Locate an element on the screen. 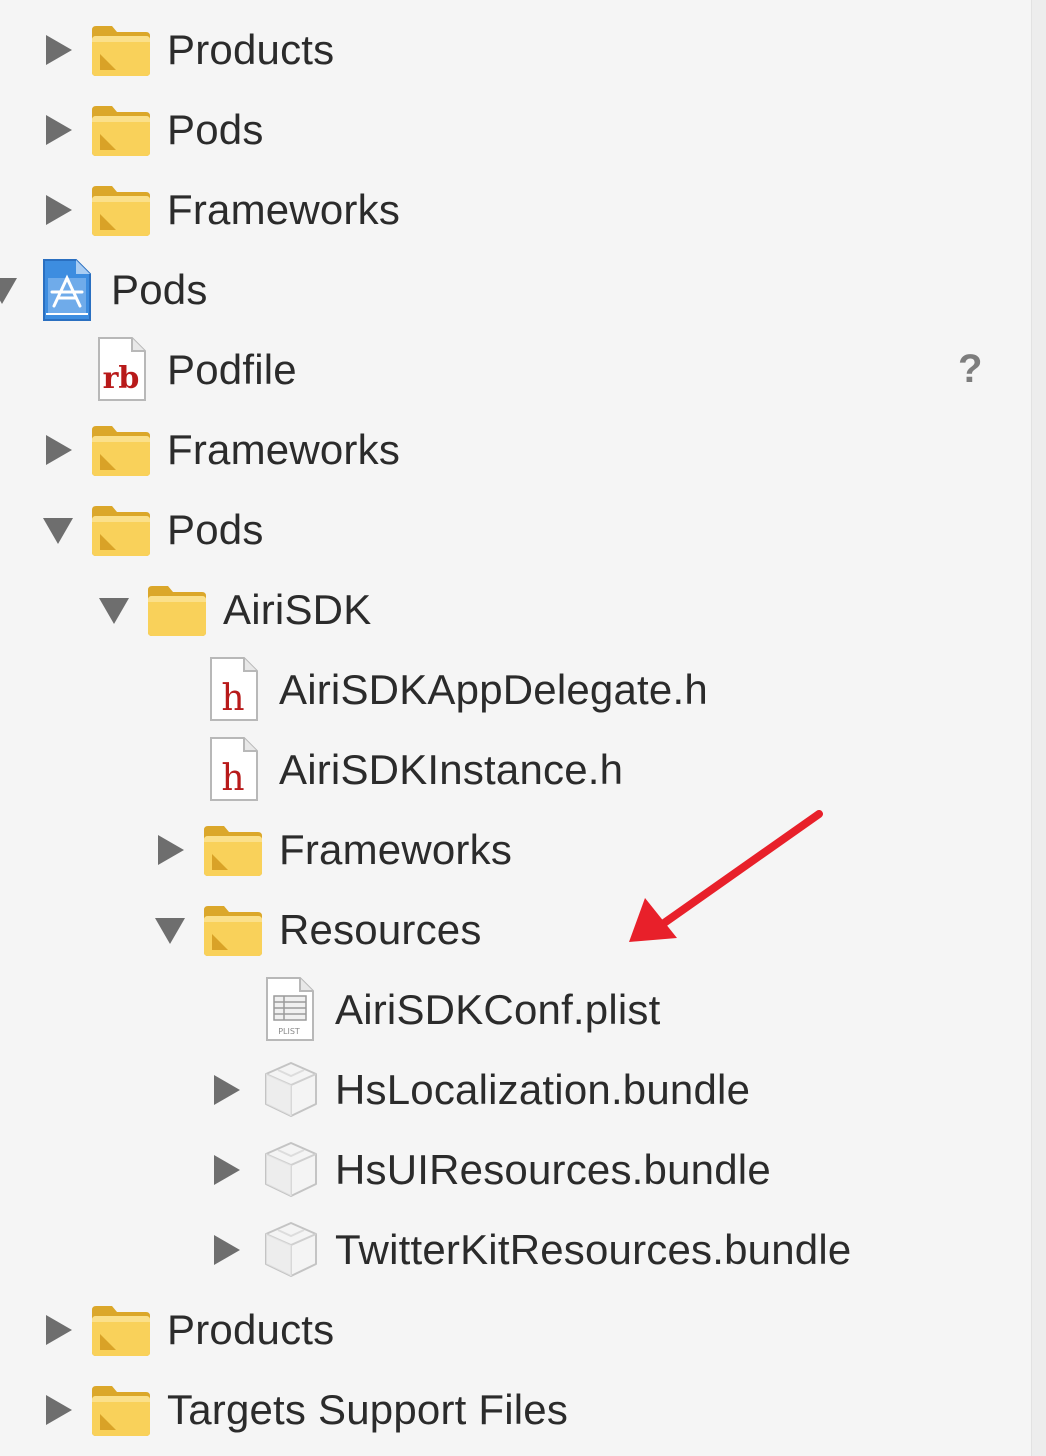 This screenshot has height=1456, width=1046. tree-row-label: AiriSDK is located at coordinates (297, 609).